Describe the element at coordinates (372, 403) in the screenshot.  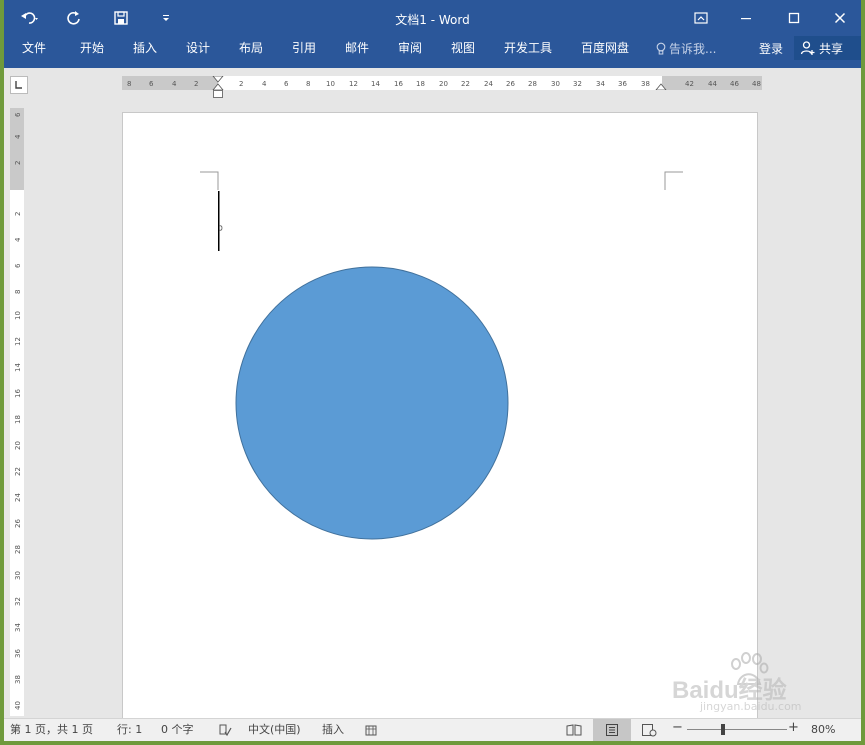
I see `circle-shape` at that location.